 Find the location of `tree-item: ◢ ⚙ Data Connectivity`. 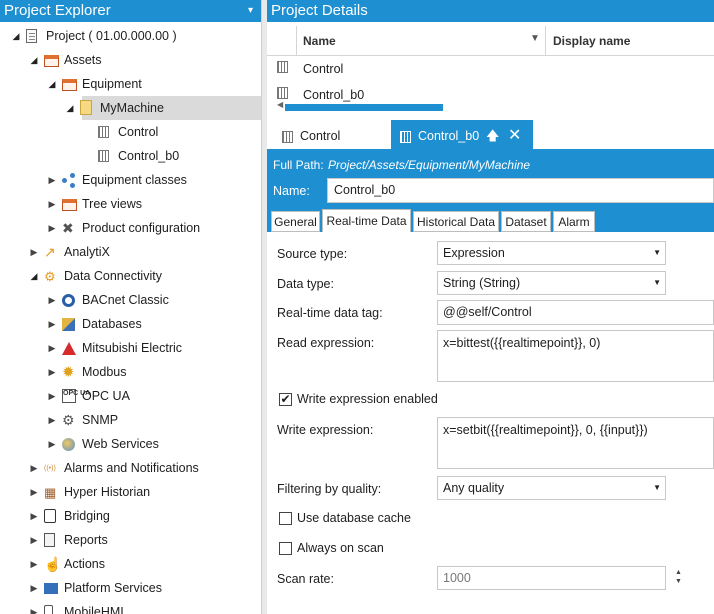

tree-item: ◢ ⚙ Data Connectivity is located at coordinates (130, 276).